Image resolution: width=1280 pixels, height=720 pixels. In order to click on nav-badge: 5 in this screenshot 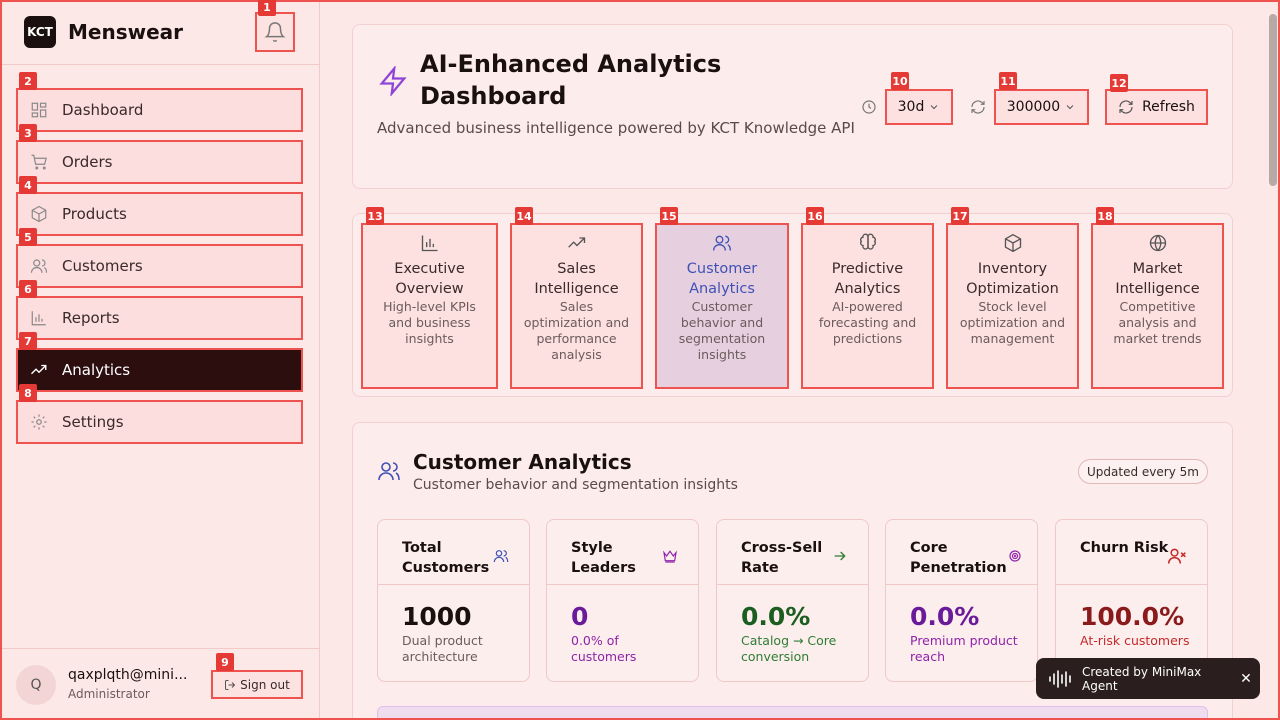, I will do `click(28, 237)`.